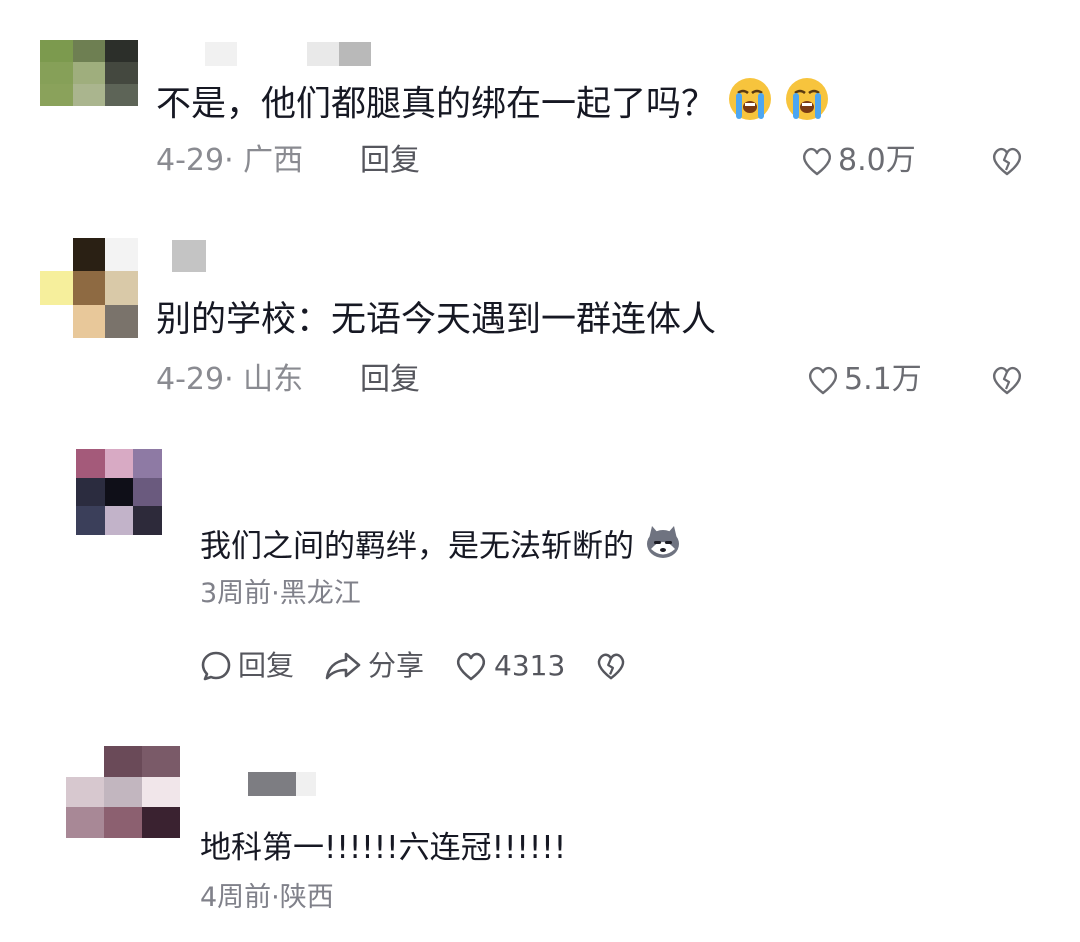 Image resolution: width=1080 pixels, height=942 pixels. I want to click on comment-text: 地科第一!!!!!!六连冠!!!!!!, so click(383, 848).